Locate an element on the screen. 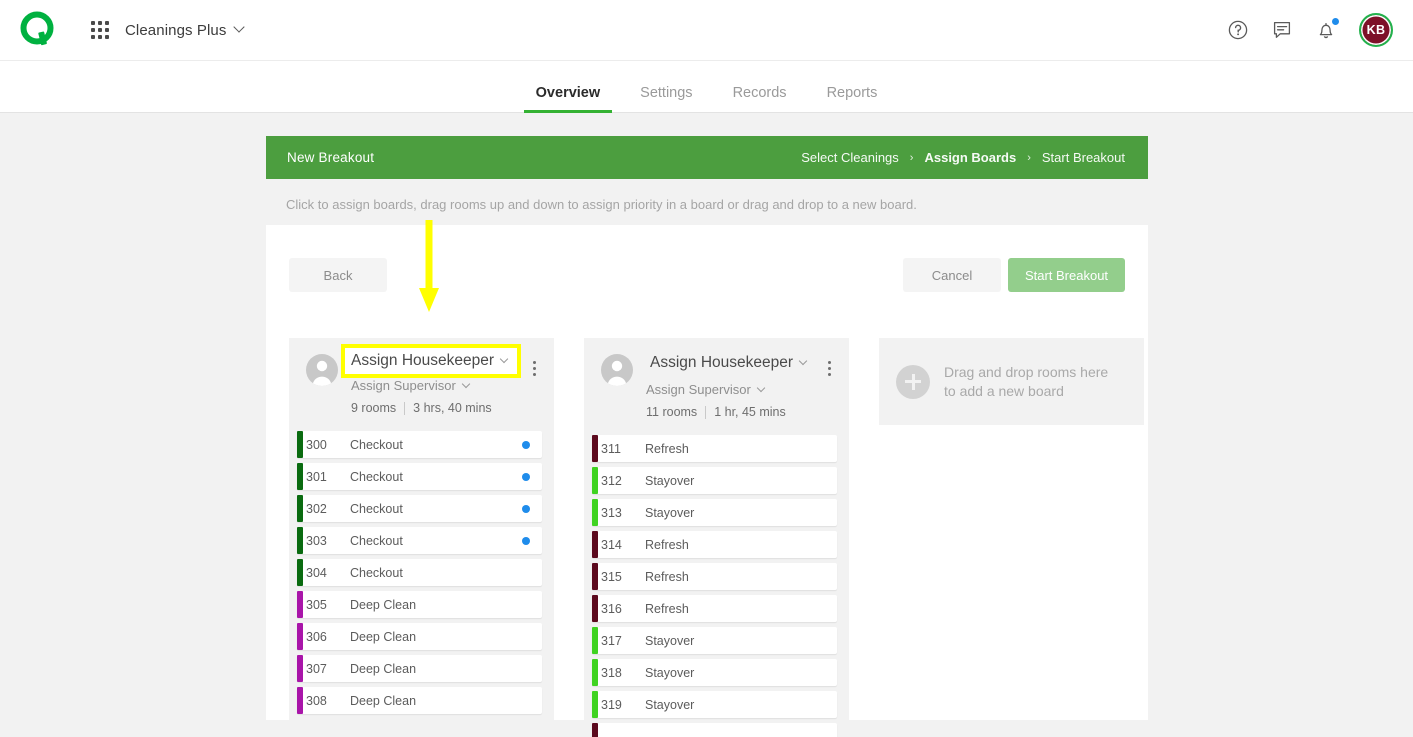 The image size is (1413, 737). room-number: 305 is located at coordinates (316, 604).